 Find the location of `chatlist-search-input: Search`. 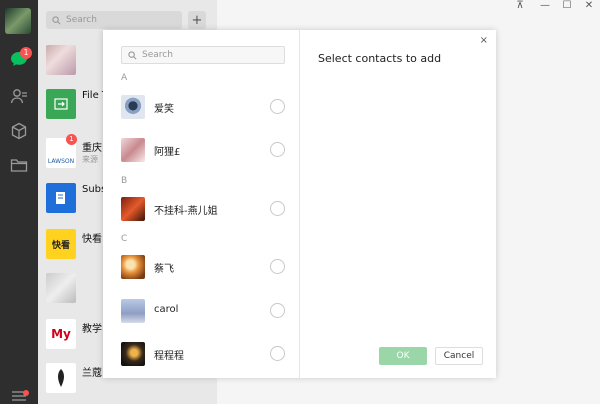

chatlist-search-input: Search is located at coordinates (114, 20).